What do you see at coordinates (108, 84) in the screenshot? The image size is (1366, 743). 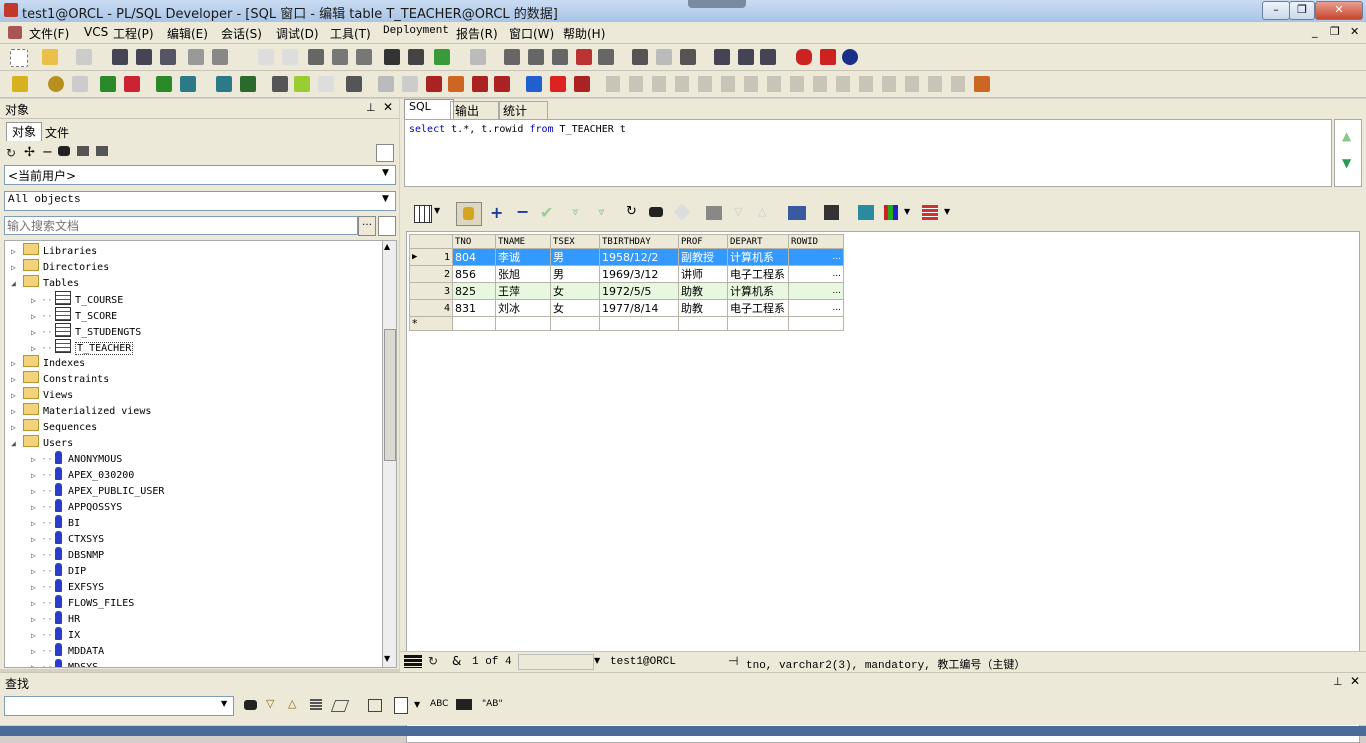 I see `commit-icon` at bounding box center [108, 84].